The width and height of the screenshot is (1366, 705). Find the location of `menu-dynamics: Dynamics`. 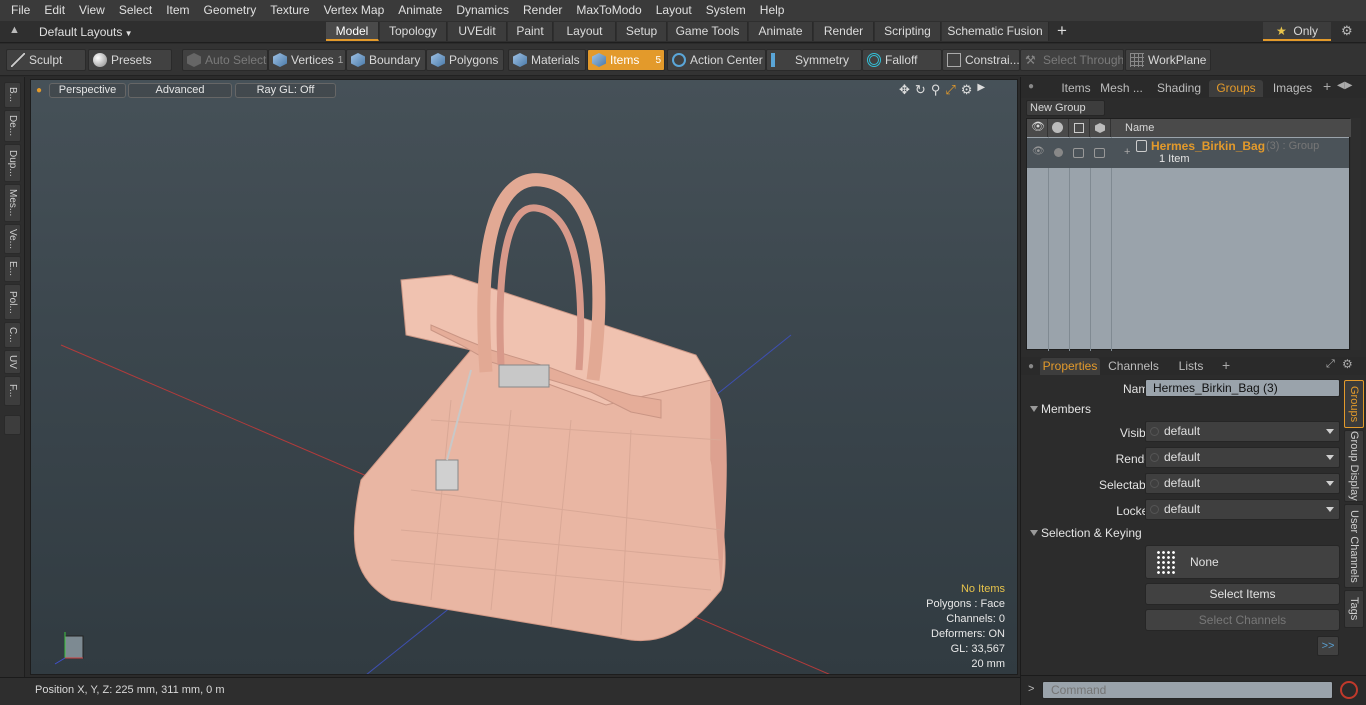

menu-dynamics: Dynamics is located at coordinates (482, 10).